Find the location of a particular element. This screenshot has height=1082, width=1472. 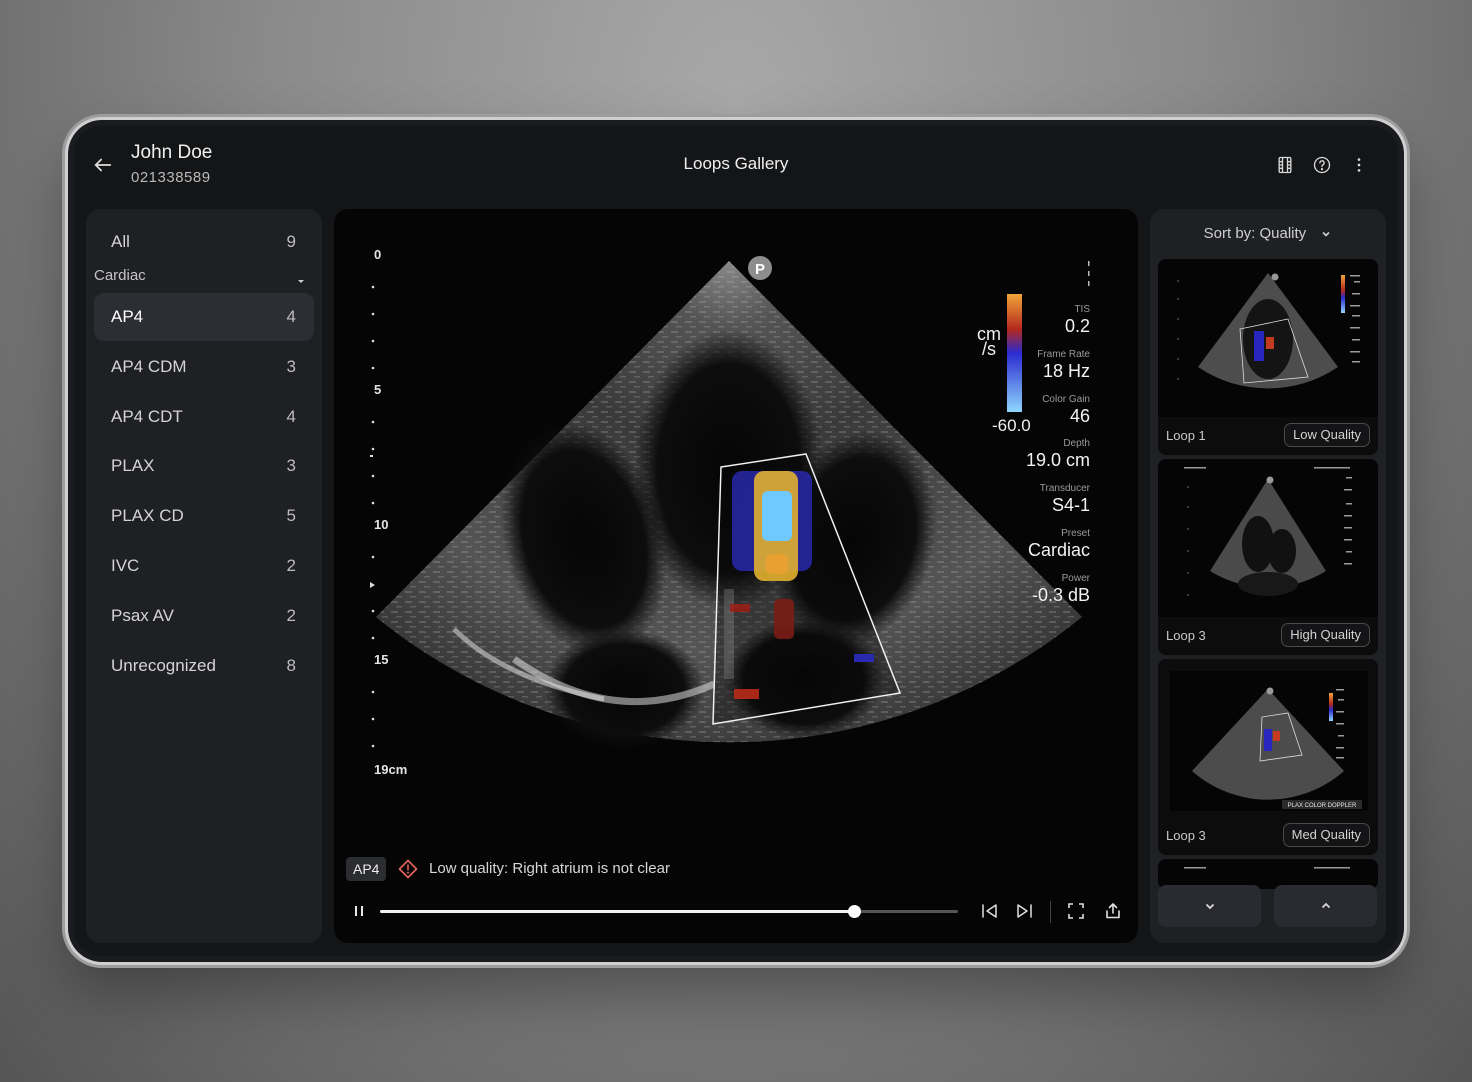

param-label: Transducer is located at coordinates (1064, 488).